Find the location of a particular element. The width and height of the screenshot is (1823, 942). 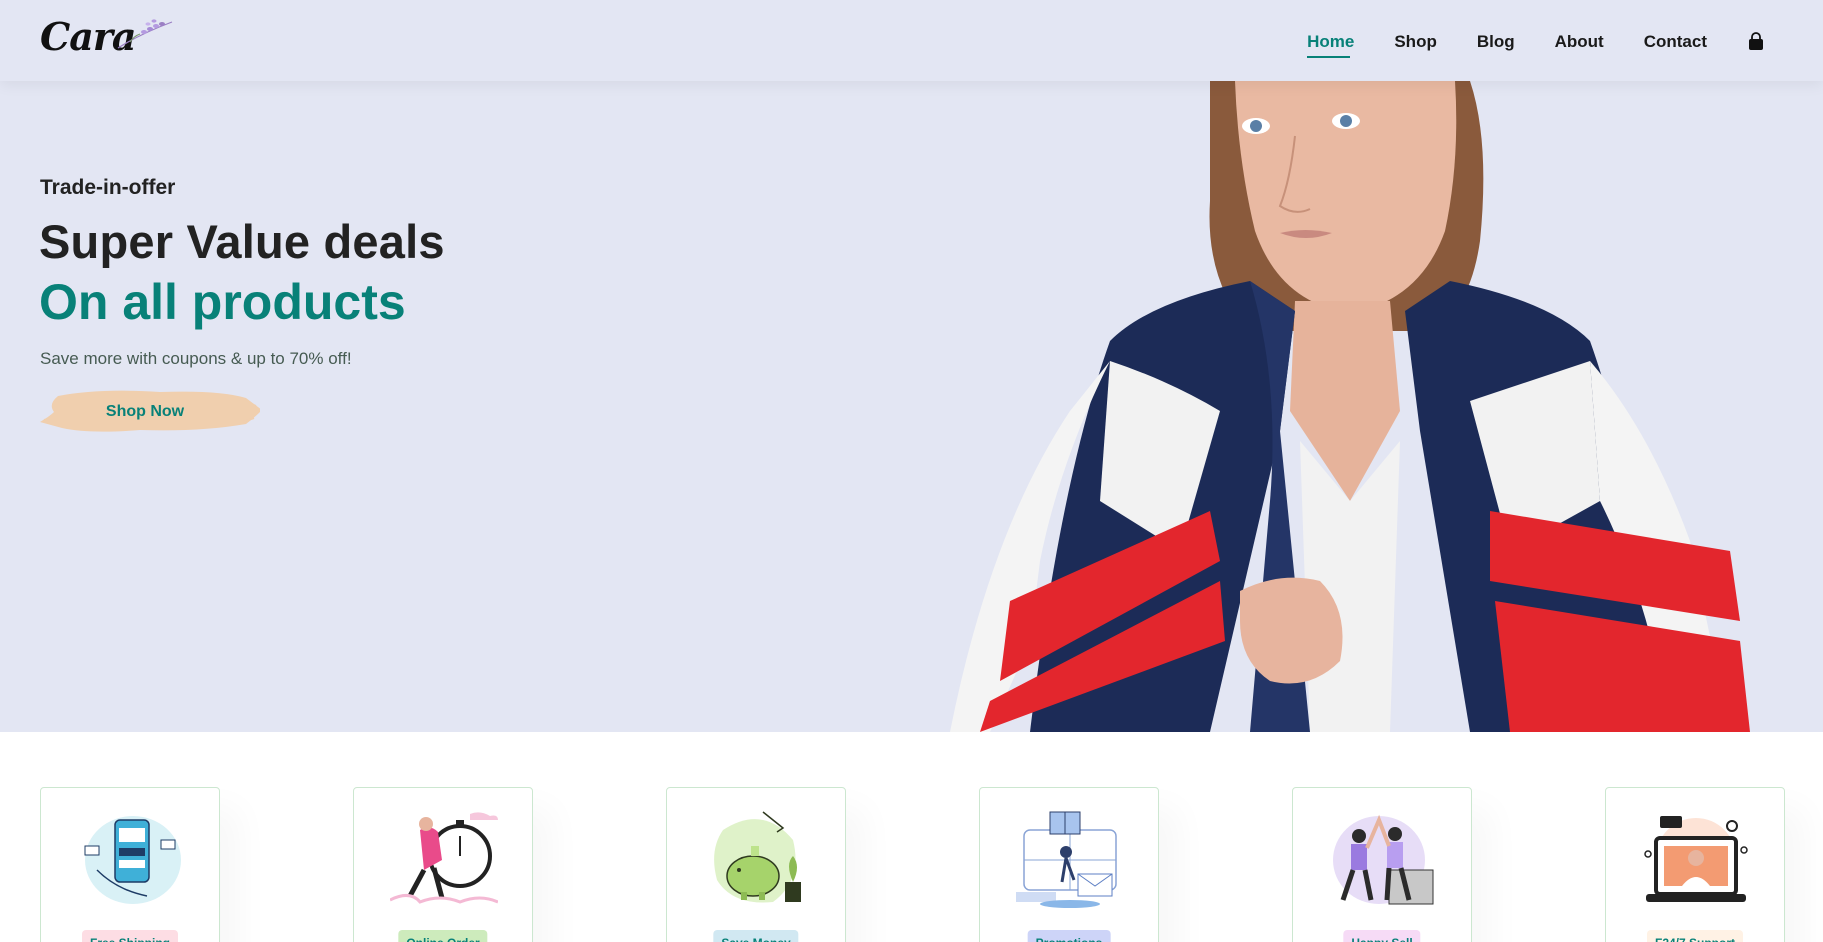

feature-card-free-shipping: Free Shipping is located at coordinates (130, 864).